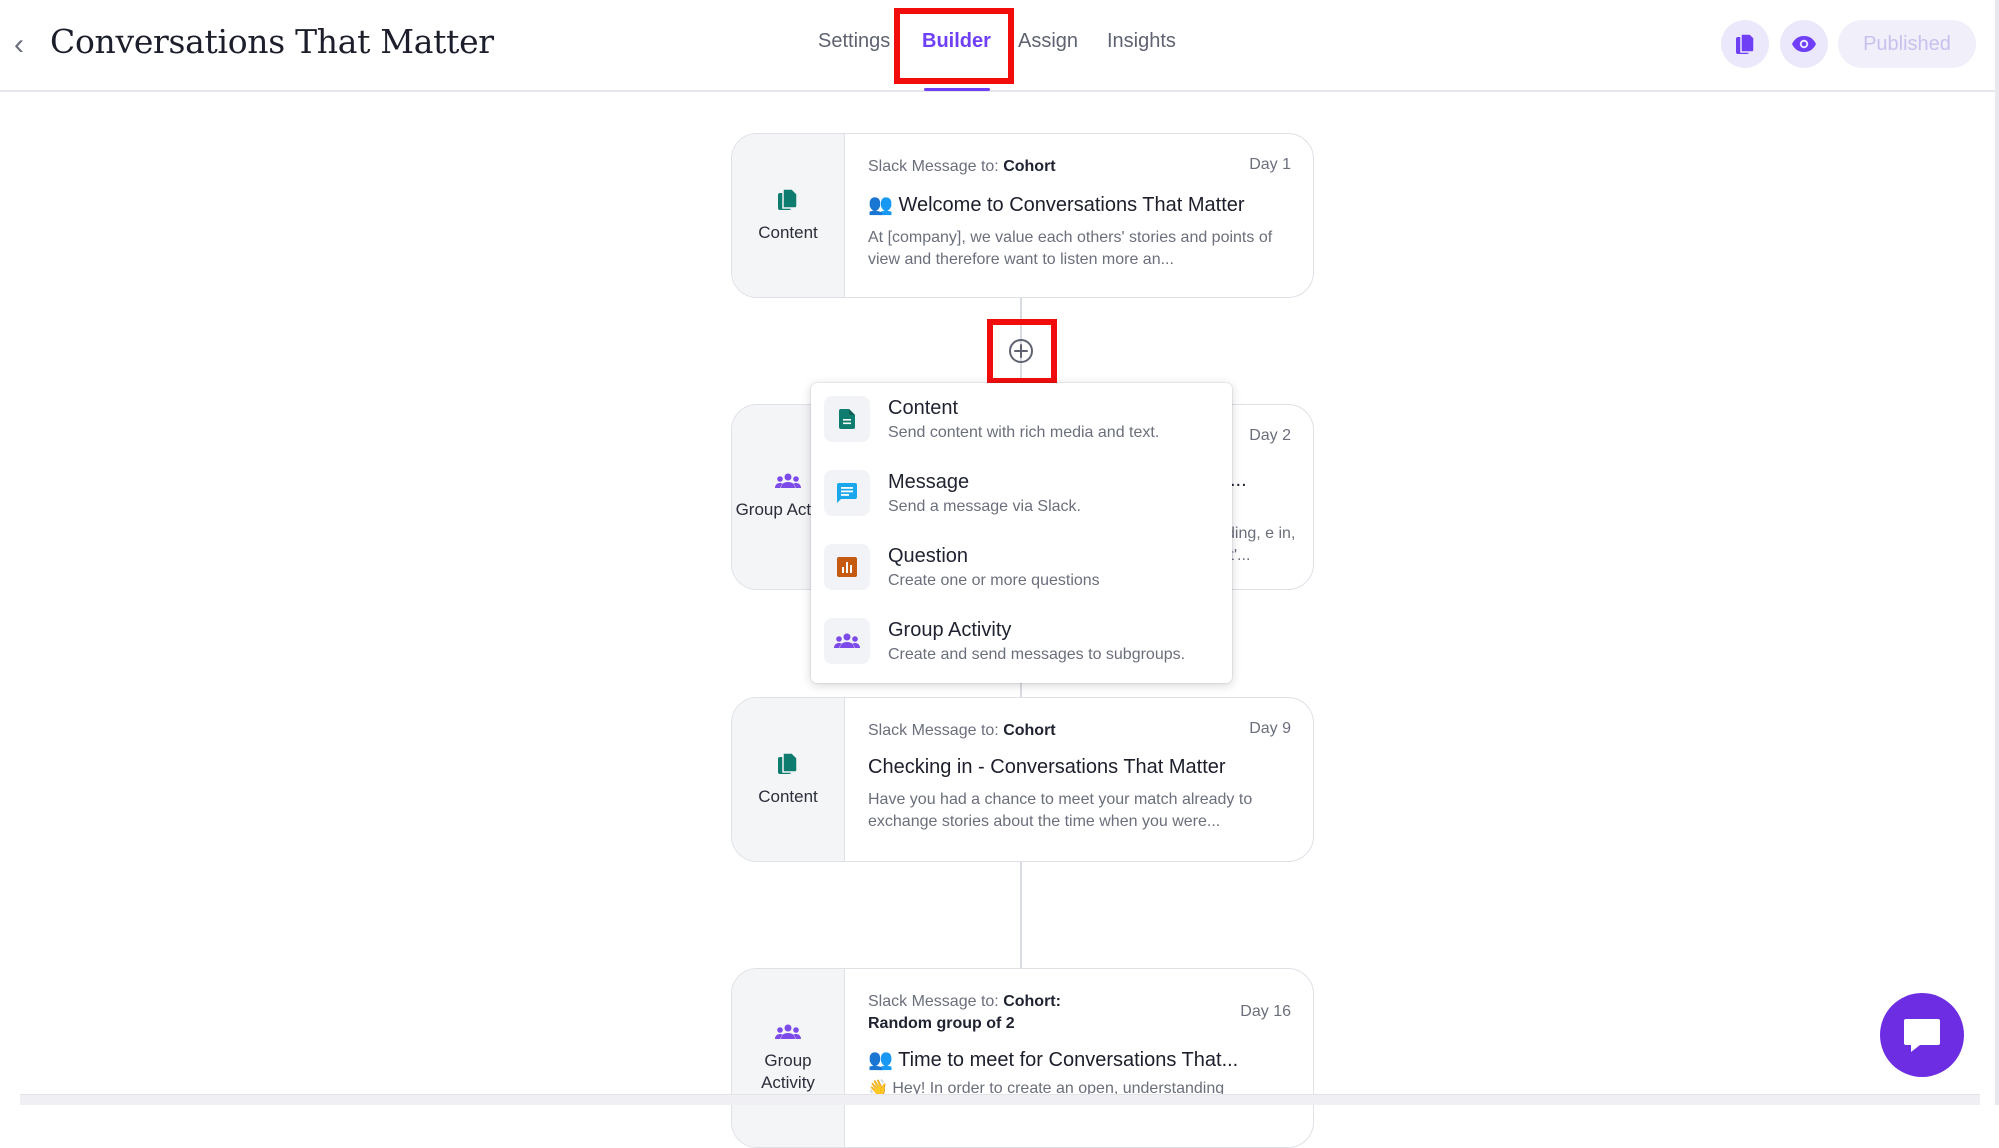 Image resolution: width=1999 pixels, height=1148 pixels. I want to click on menu-item-description: Send a message via Slack., so click(984, 506).